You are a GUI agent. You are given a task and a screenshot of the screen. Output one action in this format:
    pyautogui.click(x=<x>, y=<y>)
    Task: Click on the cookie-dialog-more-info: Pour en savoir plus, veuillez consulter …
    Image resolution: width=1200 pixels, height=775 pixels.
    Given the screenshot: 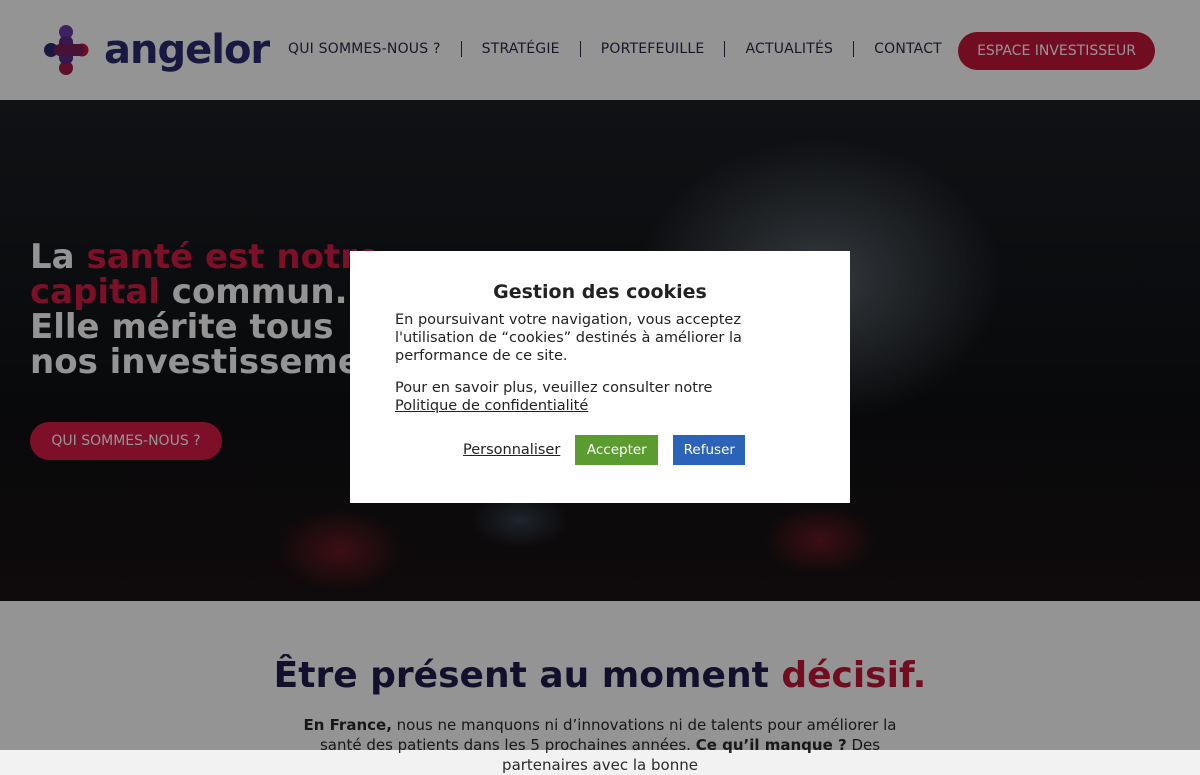 What is the action you would take?
    pyautogui.click(x=600, y=397)
    